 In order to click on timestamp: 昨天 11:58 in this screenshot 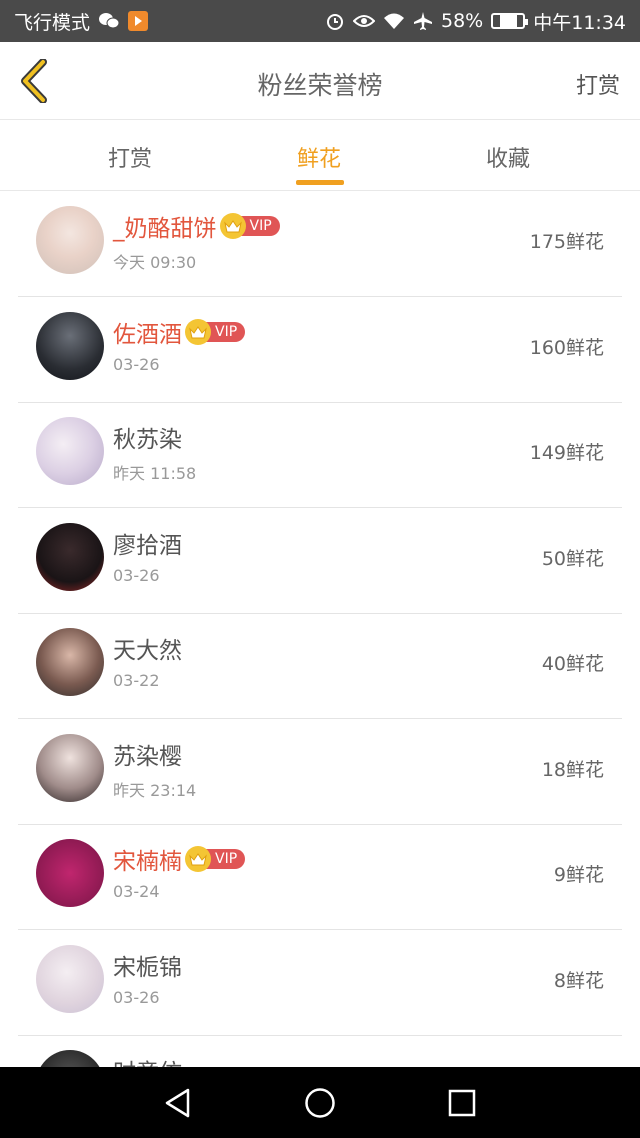, I will do `click(155, 473)`.